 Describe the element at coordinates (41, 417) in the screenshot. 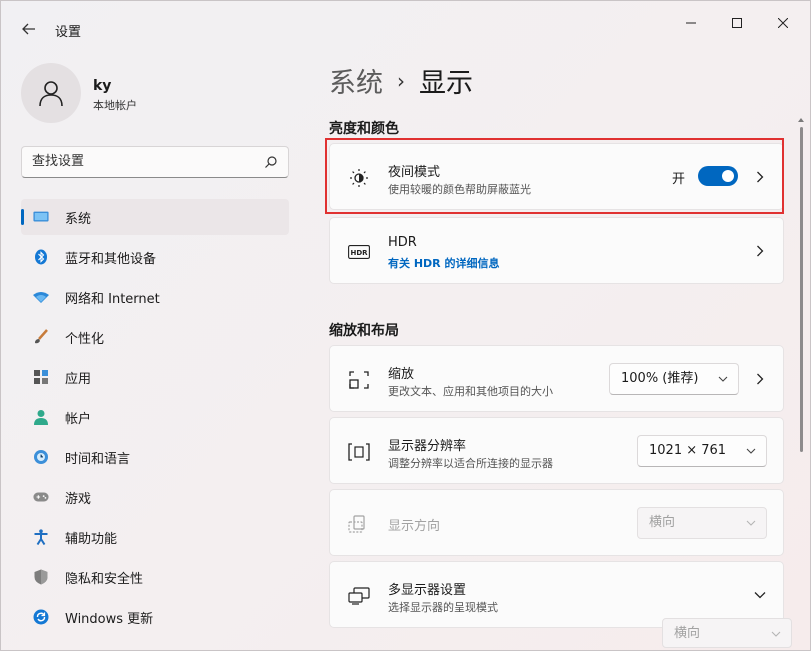

I see `person-icon` at that location.